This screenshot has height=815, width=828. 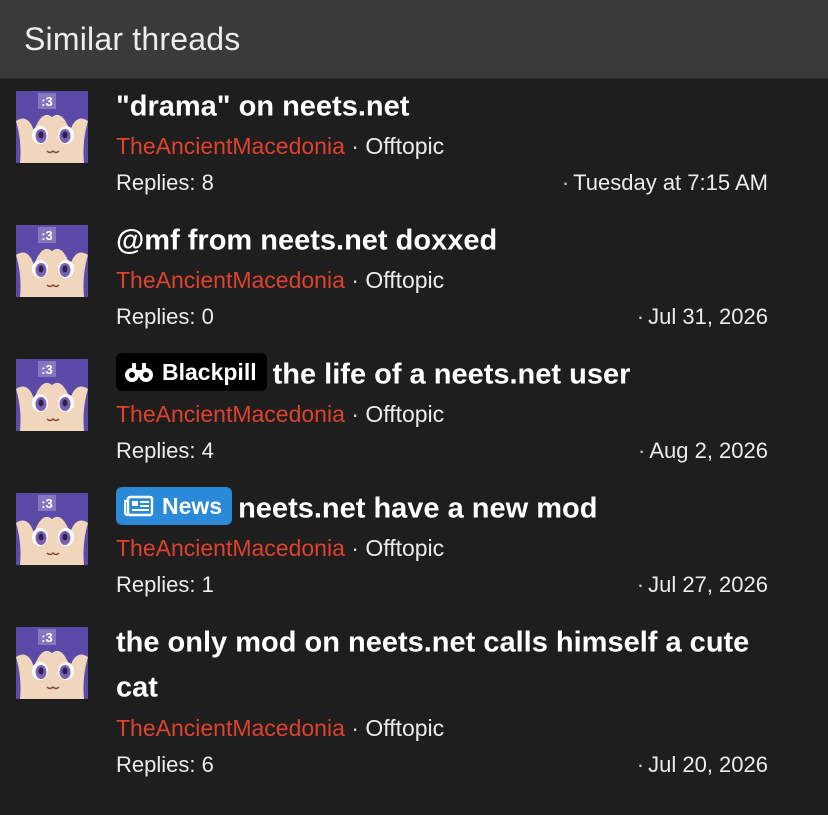 I want to click on thread-date: · Tuesday at 7:15 AM, so click(x=665, y=183).